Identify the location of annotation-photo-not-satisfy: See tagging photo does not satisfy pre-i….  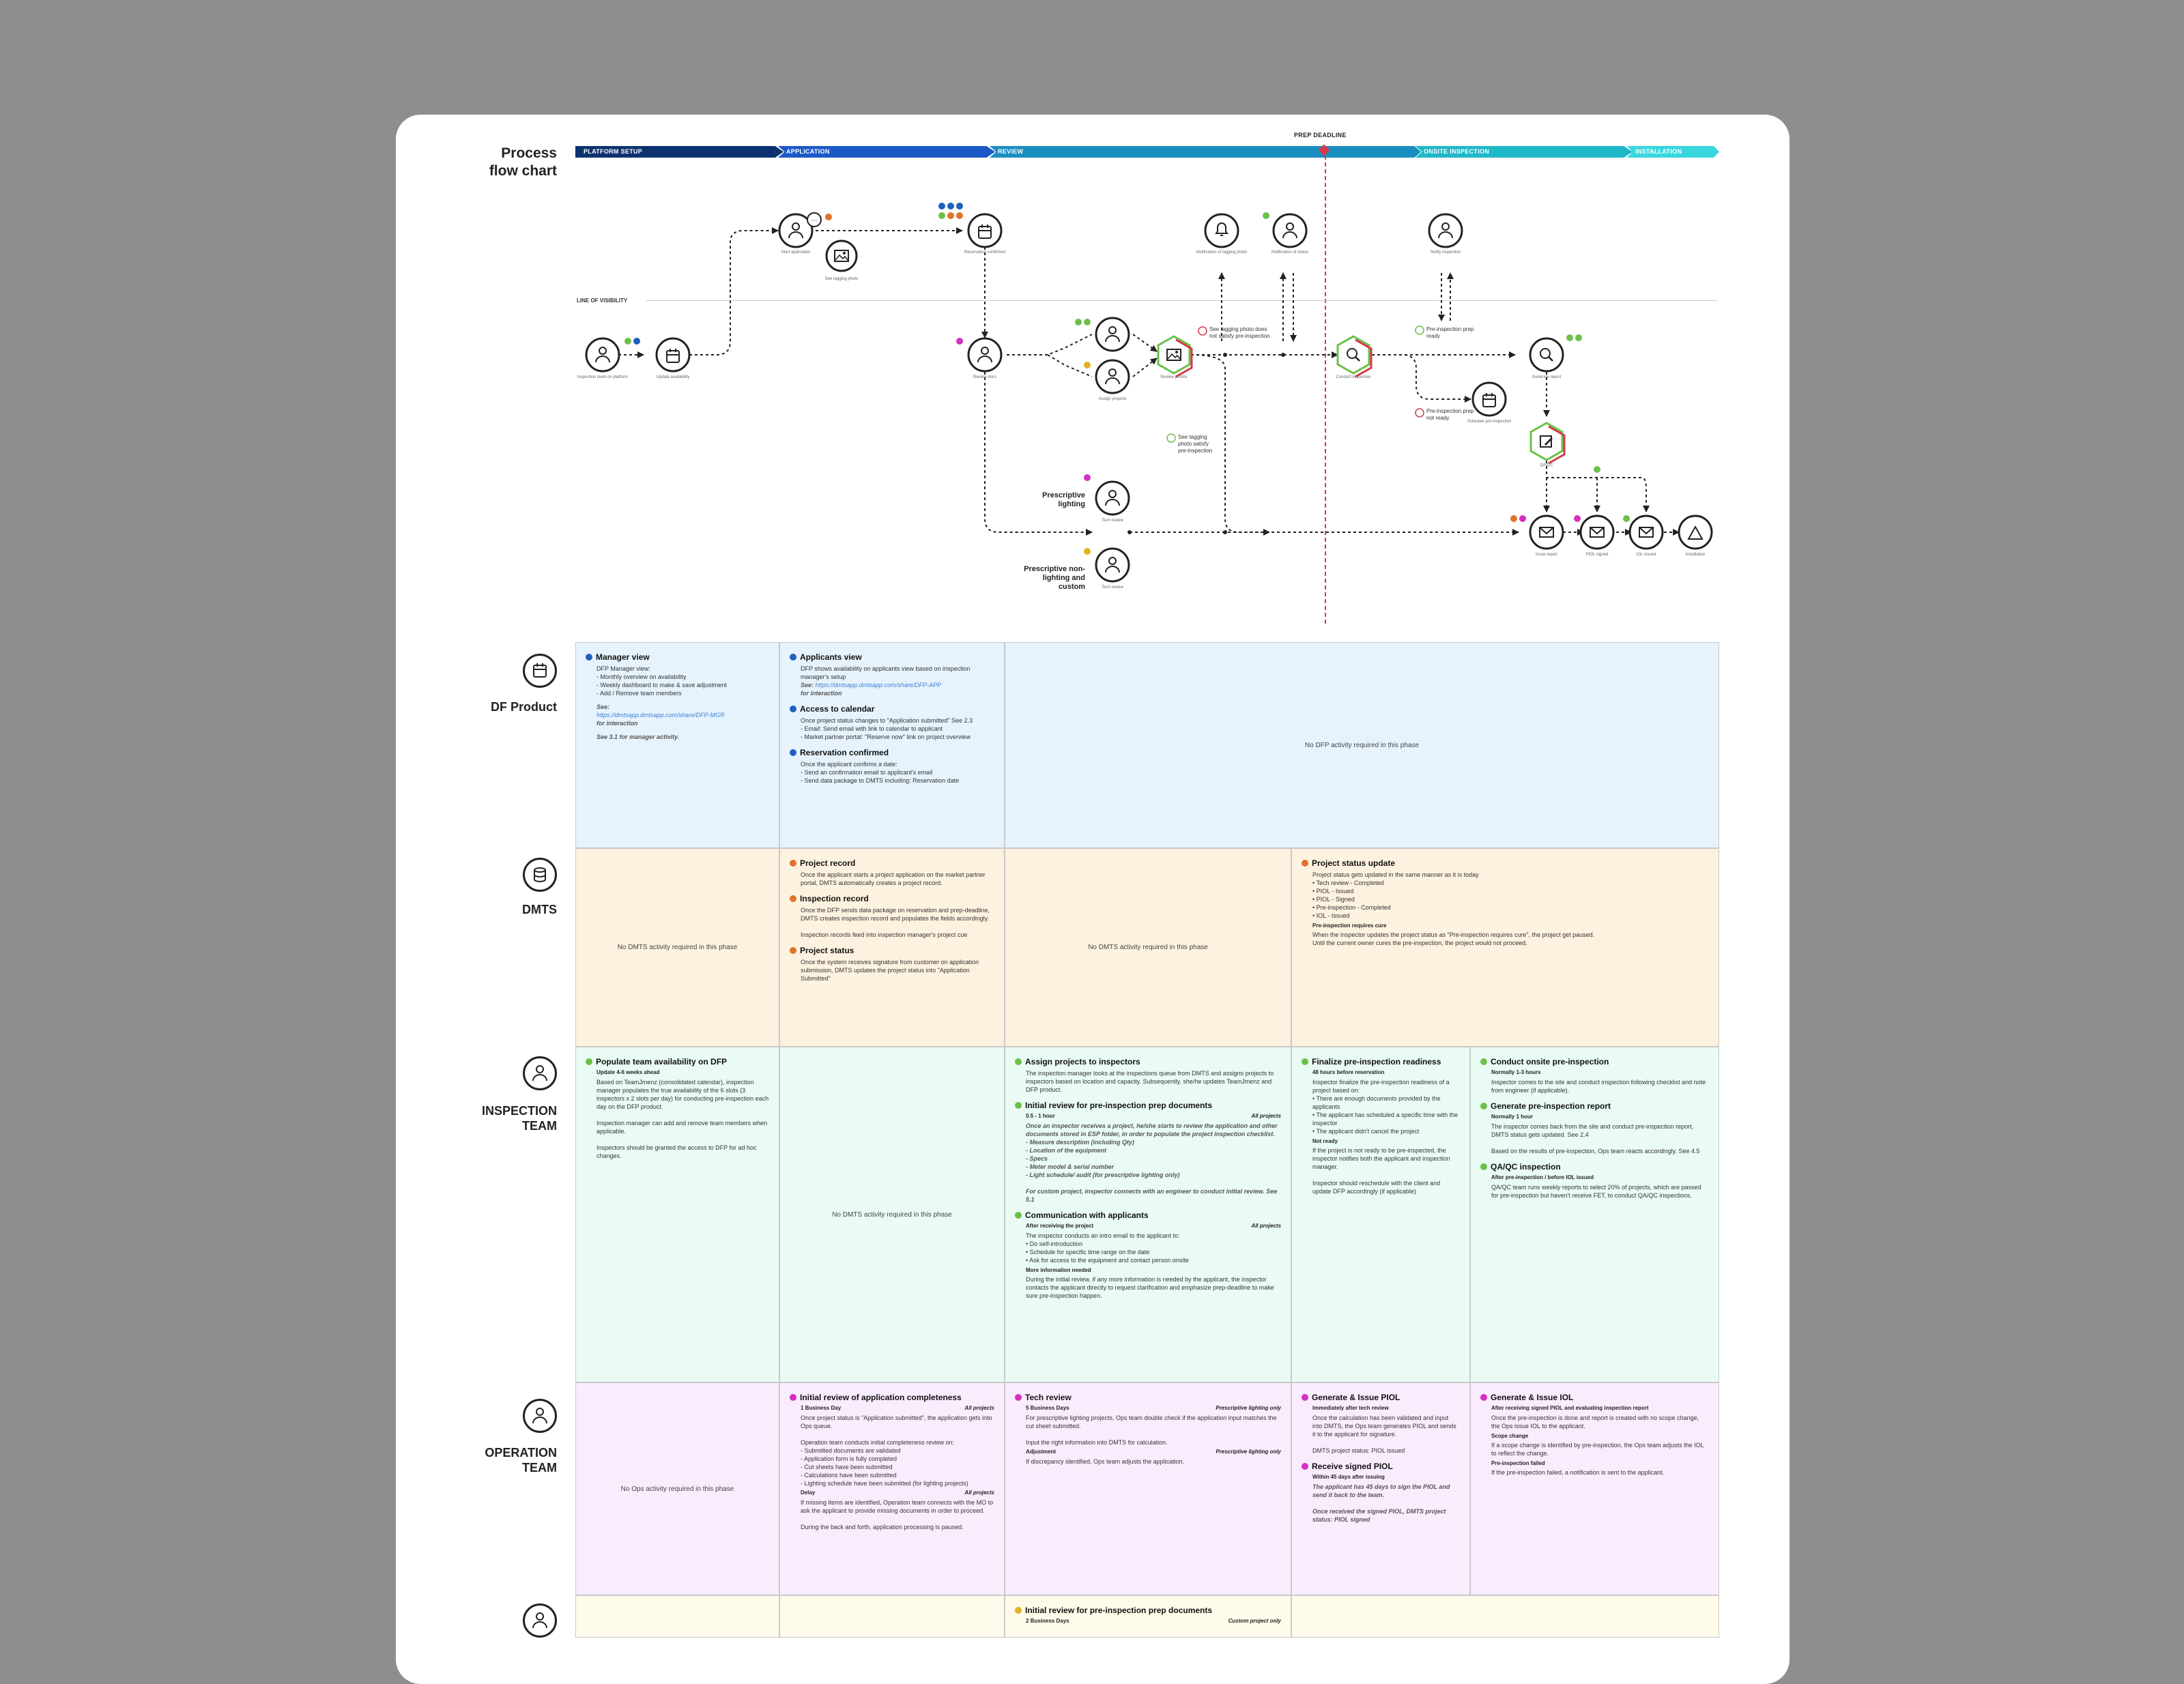
(1239, 332).